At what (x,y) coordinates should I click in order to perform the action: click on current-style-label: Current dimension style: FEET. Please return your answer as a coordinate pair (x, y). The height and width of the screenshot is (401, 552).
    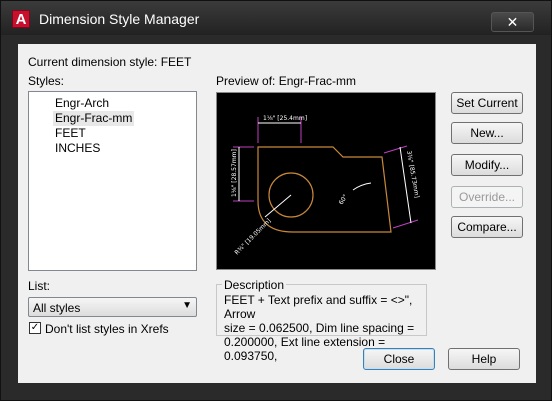
    Looking at the image, I should click on (110, 62).